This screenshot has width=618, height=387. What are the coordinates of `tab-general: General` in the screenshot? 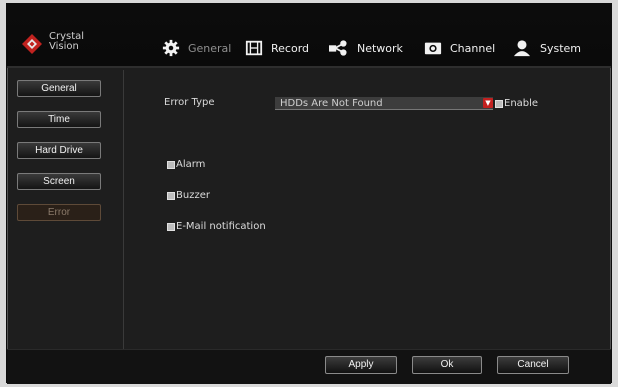 It's located at (196, 48).